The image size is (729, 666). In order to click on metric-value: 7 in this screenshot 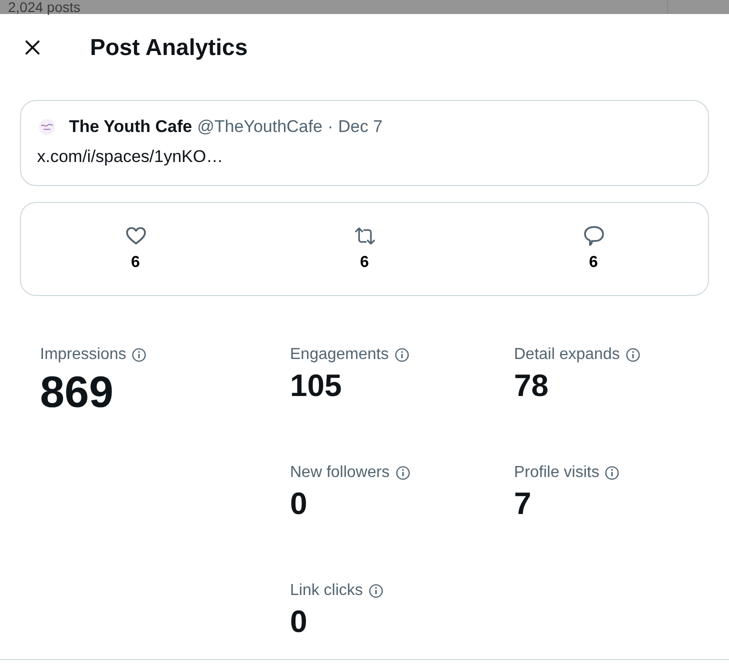, I will do `click(523, 504)`.